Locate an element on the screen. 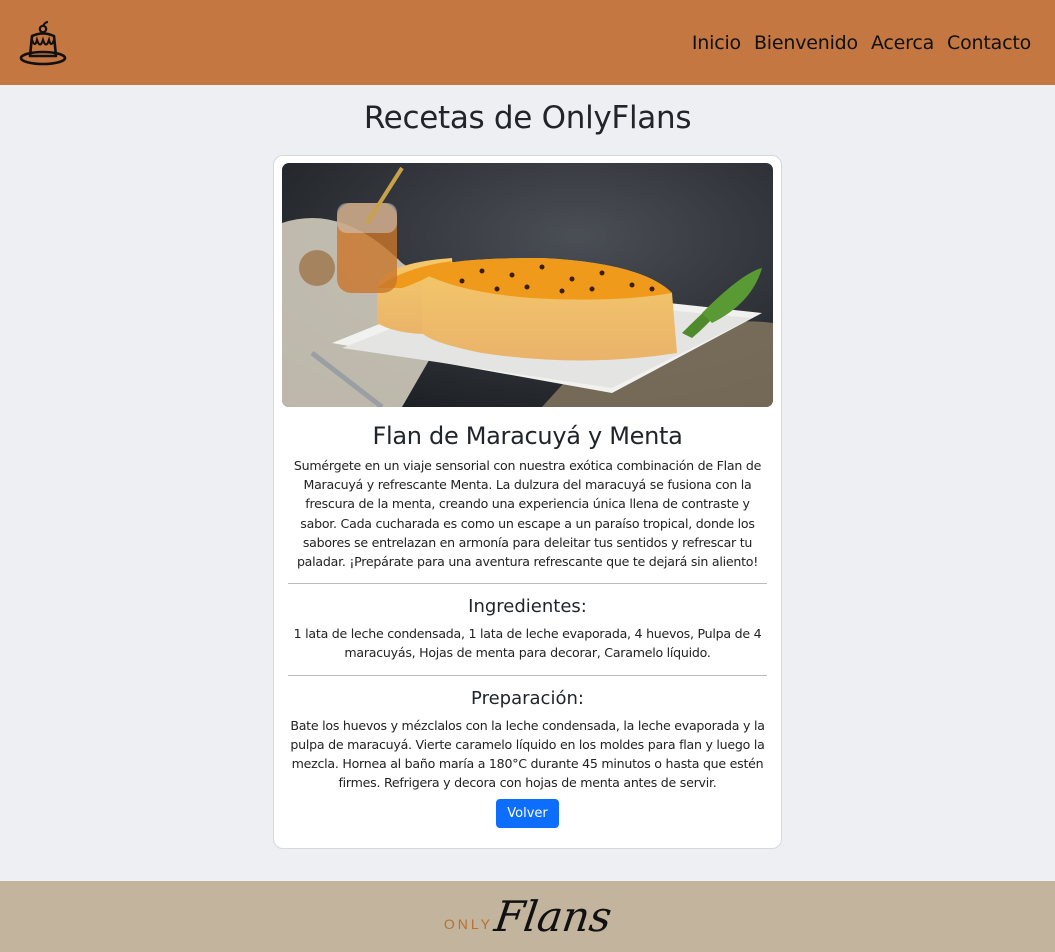 Image resolution: width=1055 pixels, height=952 pixels. page-title: Recetas de OnlyFlans is located at coordinates (527, 118).